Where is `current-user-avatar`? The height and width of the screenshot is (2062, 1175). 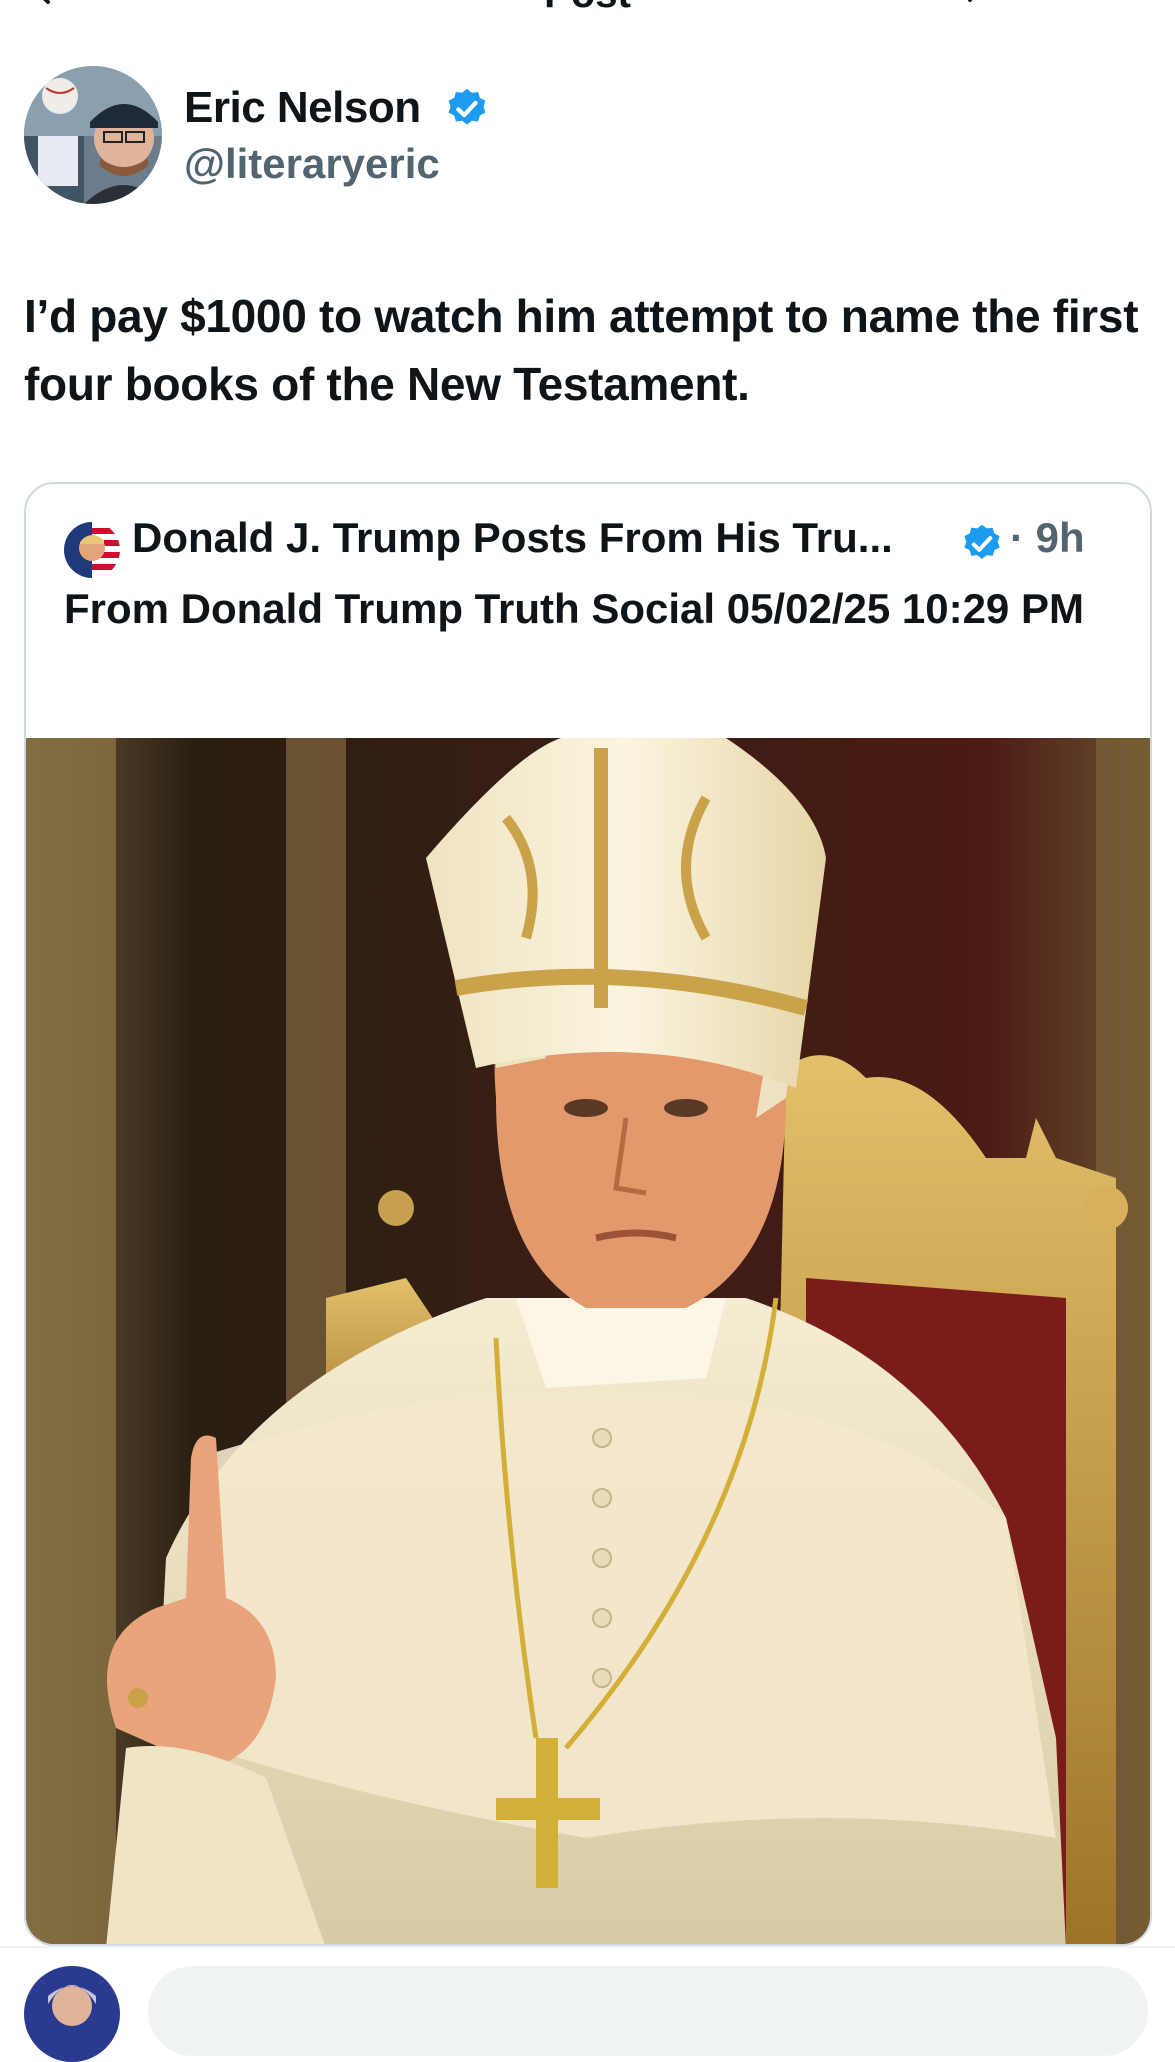
current-user-avatar is located at coordinates (72, 2014).